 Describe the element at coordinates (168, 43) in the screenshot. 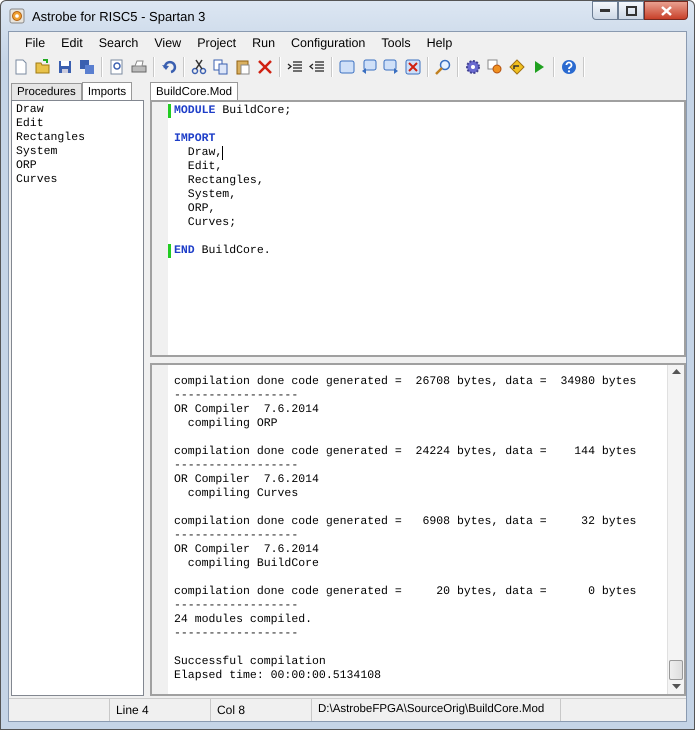

I see `menu-item: View` at that location.